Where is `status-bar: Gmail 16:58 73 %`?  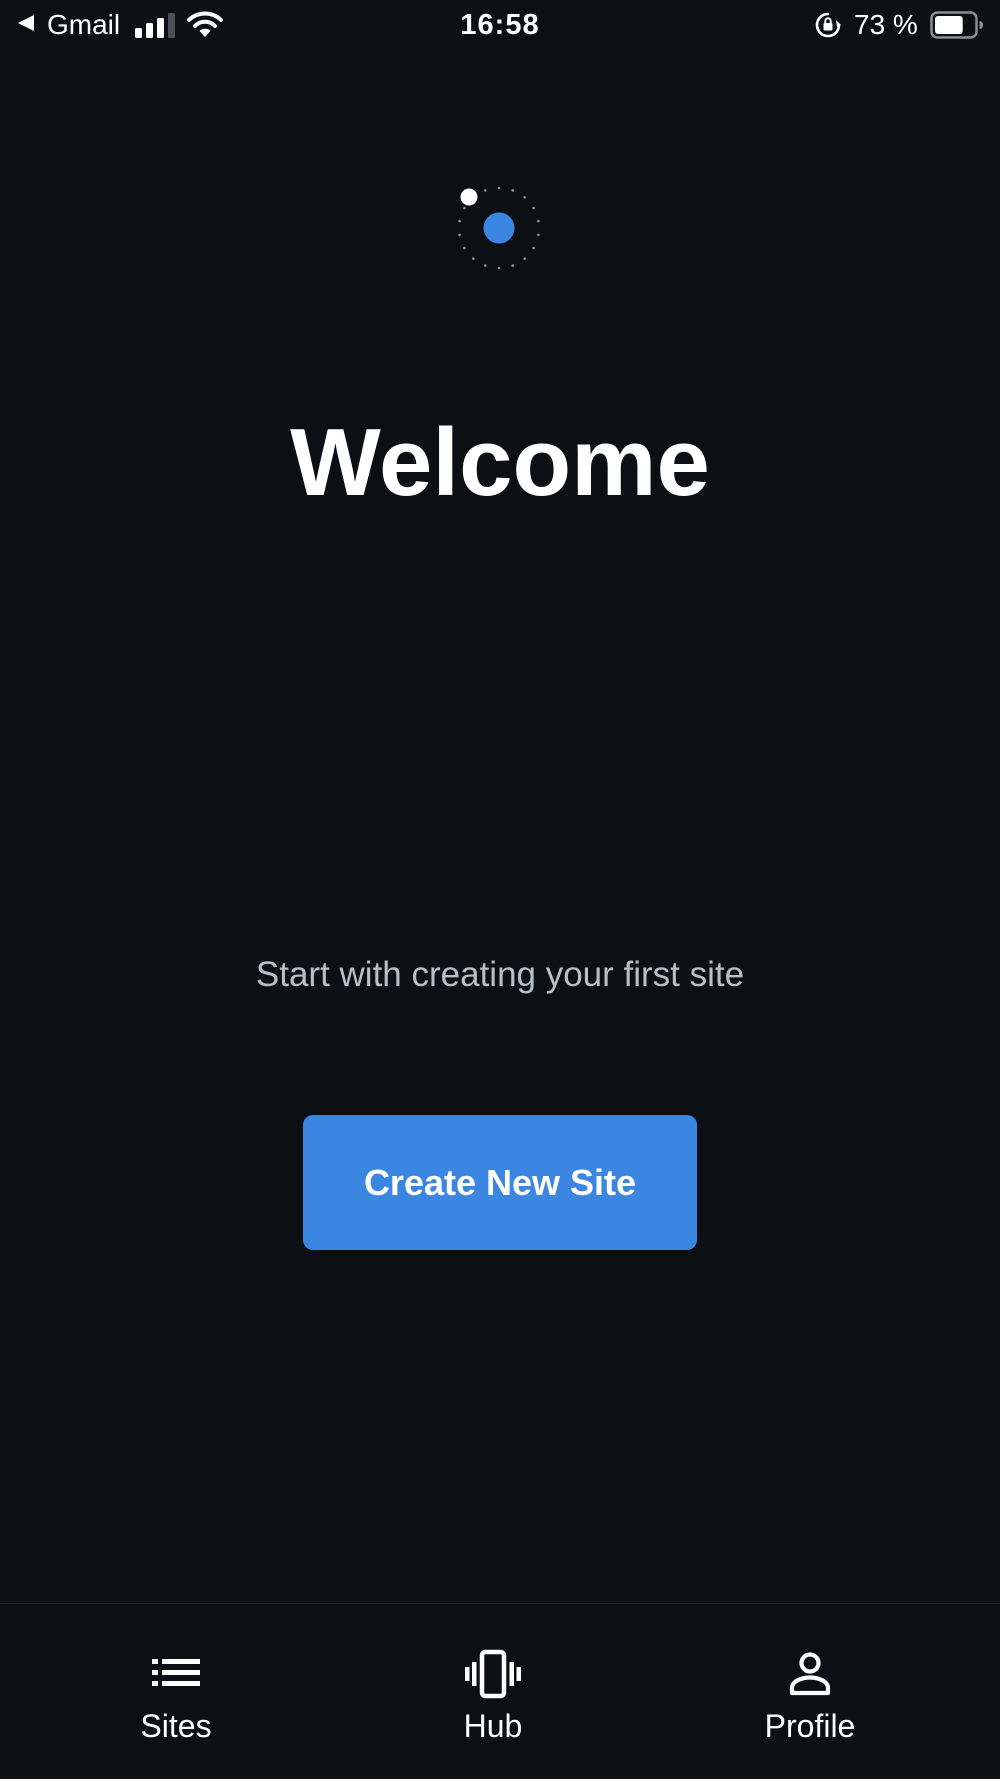 status-bar: Gmail 16:58 73 % is located at coordinates (500, 25).